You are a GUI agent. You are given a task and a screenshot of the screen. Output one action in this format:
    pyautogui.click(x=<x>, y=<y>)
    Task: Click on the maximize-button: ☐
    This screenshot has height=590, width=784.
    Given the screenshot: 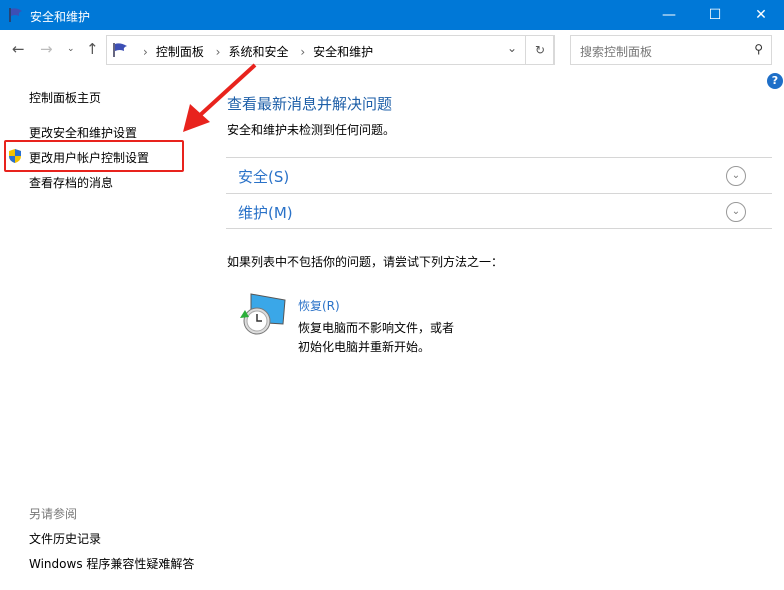 What is the action you would take?
    pyautogui.click(x=715, y=15)
    